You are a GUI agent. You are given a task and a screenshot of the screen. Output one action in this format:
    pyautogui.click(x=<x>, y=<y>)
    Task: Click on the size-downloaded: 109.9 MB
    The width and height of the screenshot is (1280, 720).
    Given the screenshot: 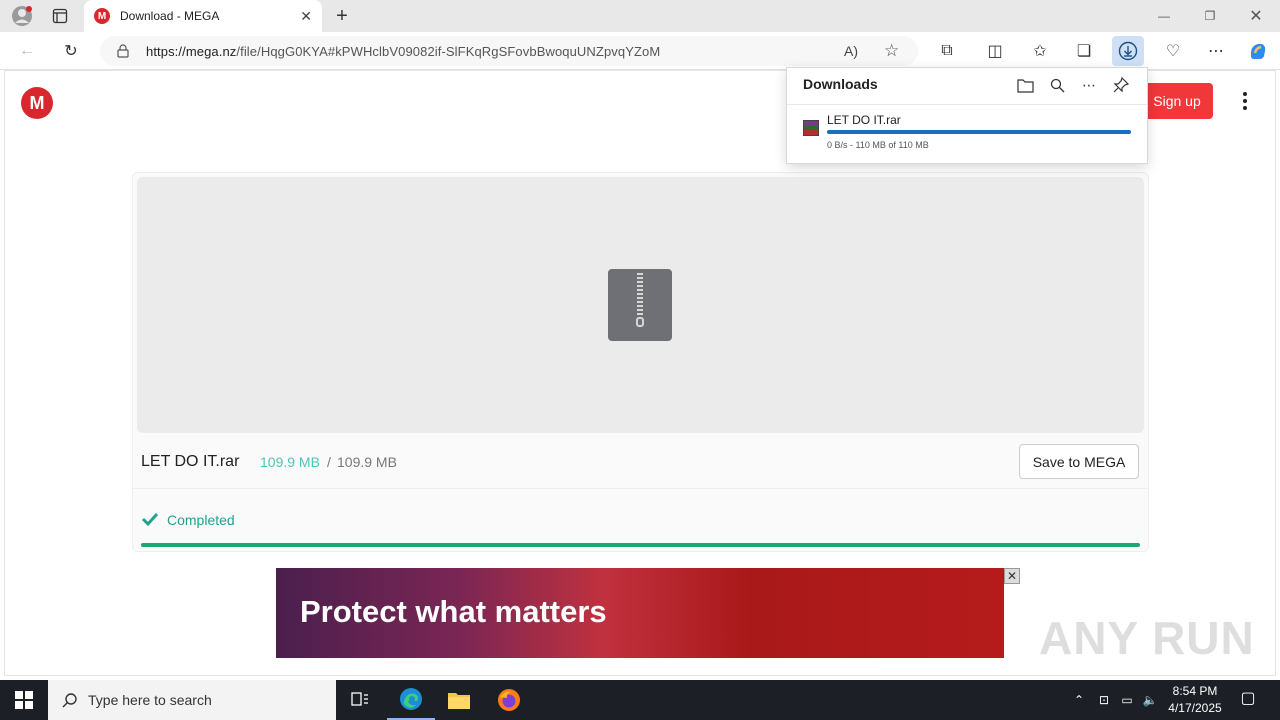 What is the action you would take?
    pyautogui.click(x=290, y=462)
    